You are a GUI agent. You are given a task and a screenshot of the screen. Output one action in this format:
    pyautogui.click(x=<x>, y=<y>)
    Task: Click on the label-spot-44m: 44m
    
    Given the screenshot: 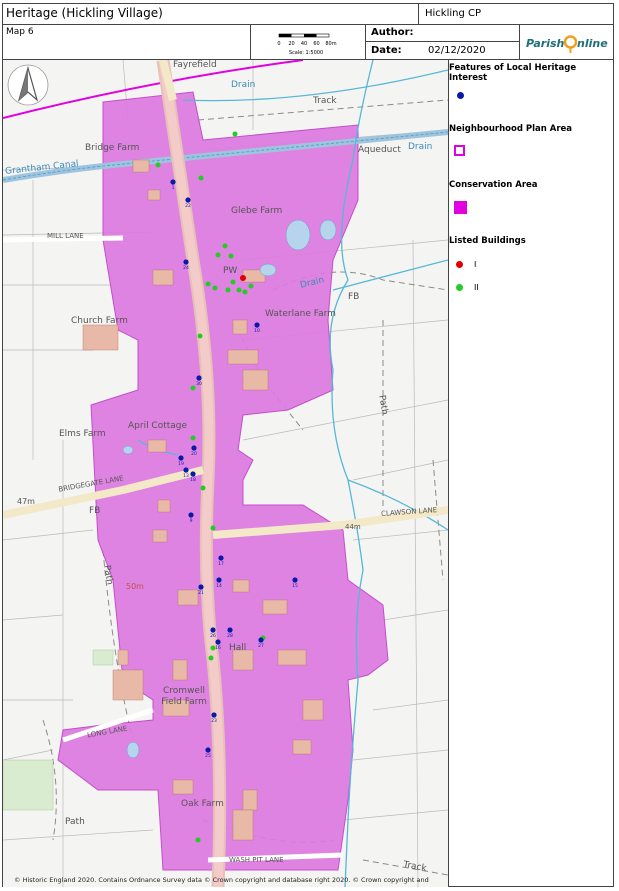 What is the action you would take?
    pyautogui.click(x=353, y=527)
    